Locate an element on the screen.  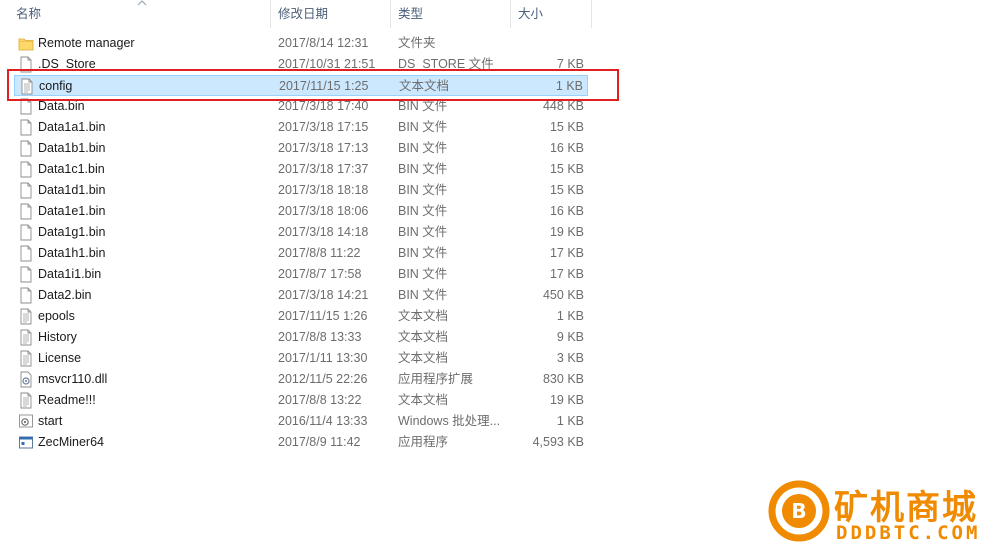
file-row: Data1d1.bin 2017/3/18 18:18 BIN 文件 15 KB is located at coordinates (301, 190).